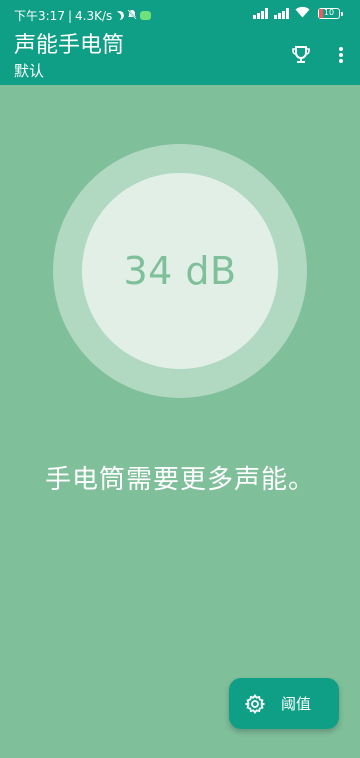  Describe the element at coordinates (120, 16) in the screenshot. I see `moon-icon` at that location.